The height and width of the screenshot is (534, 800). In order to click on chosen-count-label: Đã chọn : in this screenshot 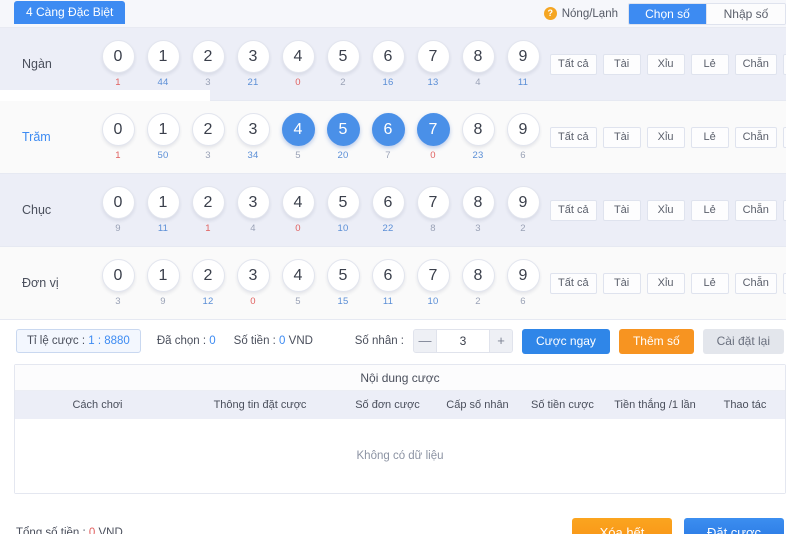, I will do `click(183, 341)`.